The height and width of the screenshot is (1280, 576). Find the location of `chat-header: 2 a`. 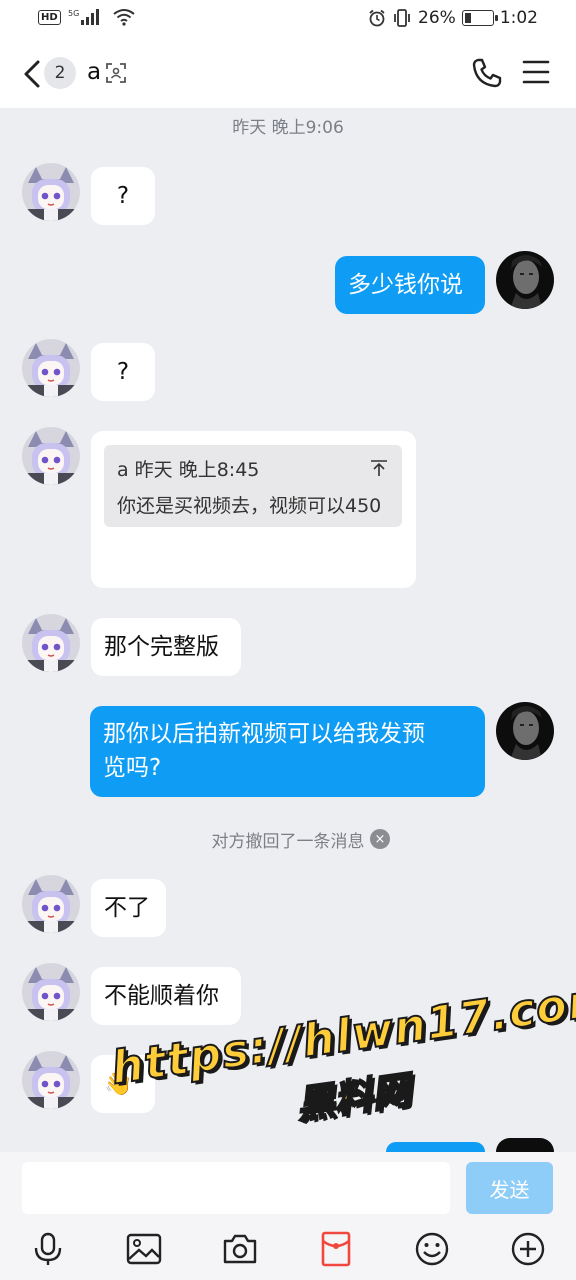

chat-header: 2 a is located at coordinates (288, 74).